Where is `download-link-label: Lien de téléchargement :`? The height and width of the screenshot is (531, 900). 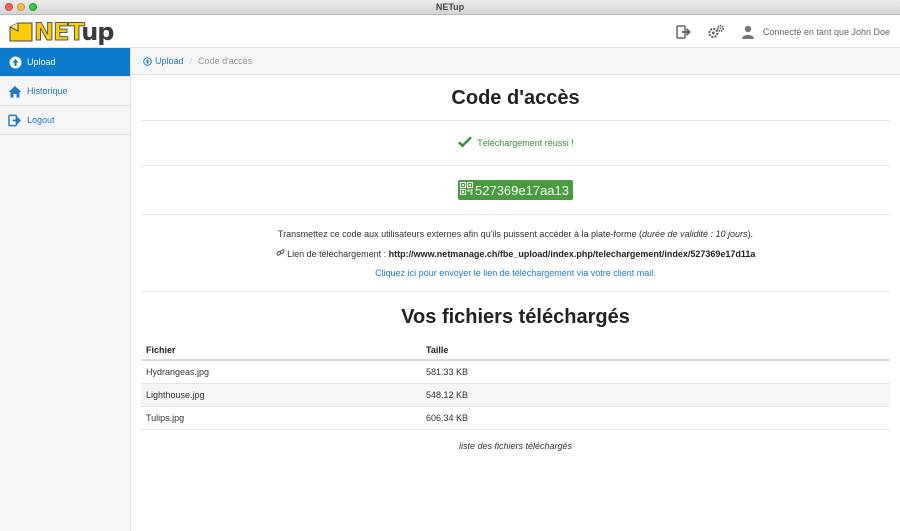 download-link-label: Lien de téléchargement : is located at coordinates (337, 254).